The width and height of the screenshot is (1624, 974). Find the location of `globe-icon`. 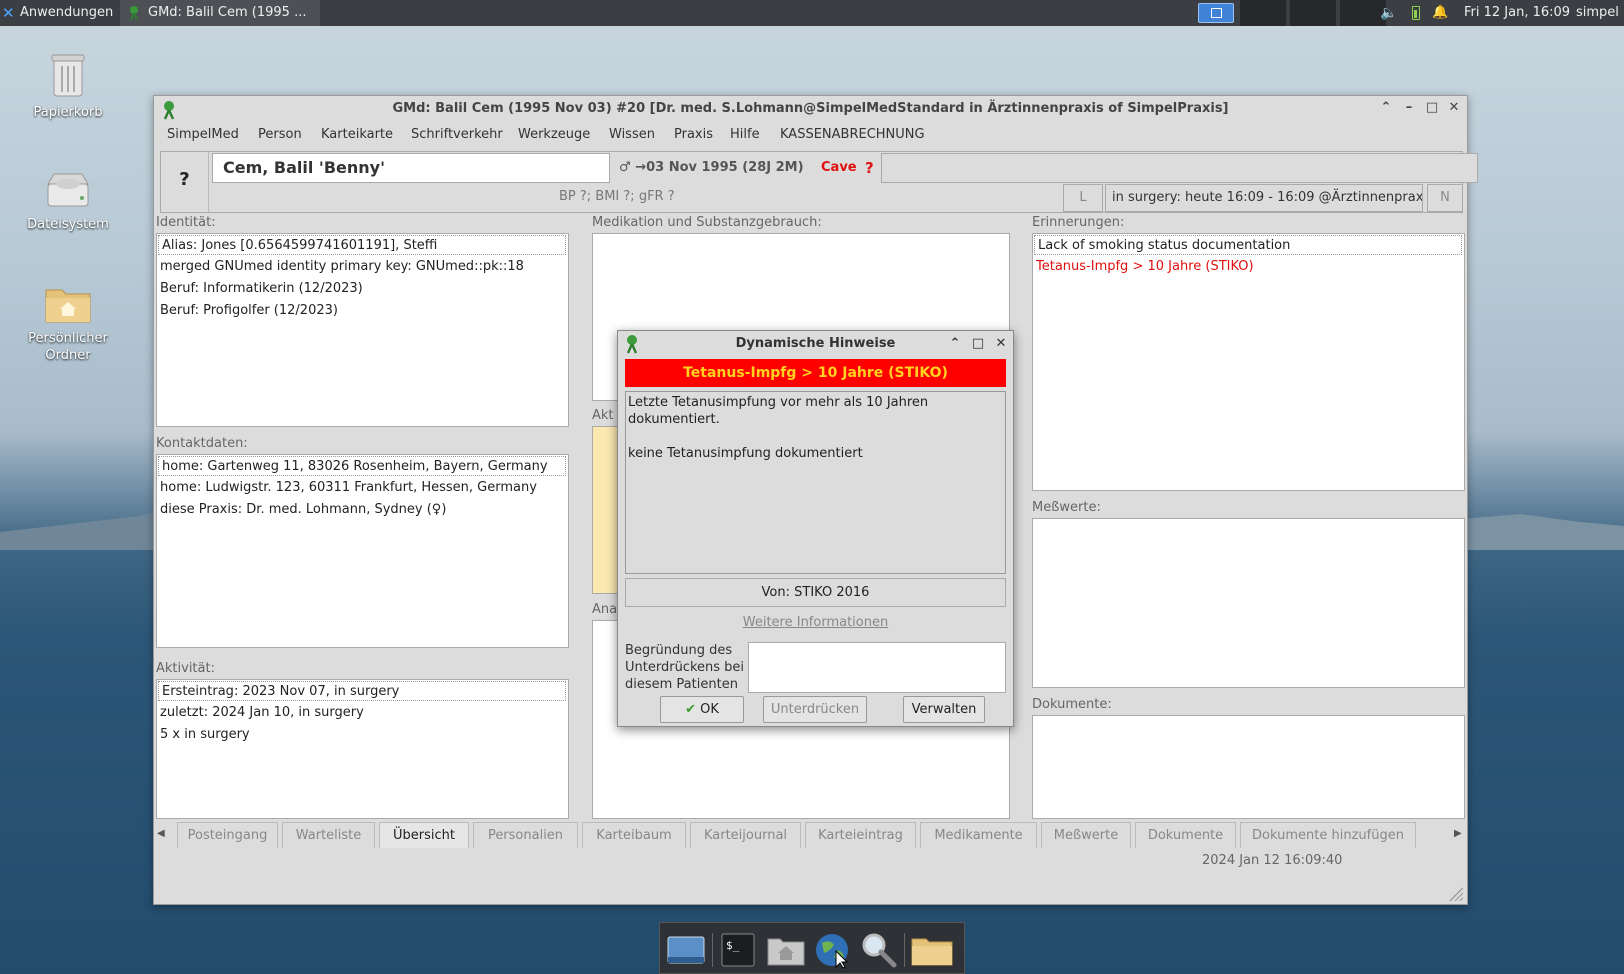

globe-icon is located at coordinates (832, 951).